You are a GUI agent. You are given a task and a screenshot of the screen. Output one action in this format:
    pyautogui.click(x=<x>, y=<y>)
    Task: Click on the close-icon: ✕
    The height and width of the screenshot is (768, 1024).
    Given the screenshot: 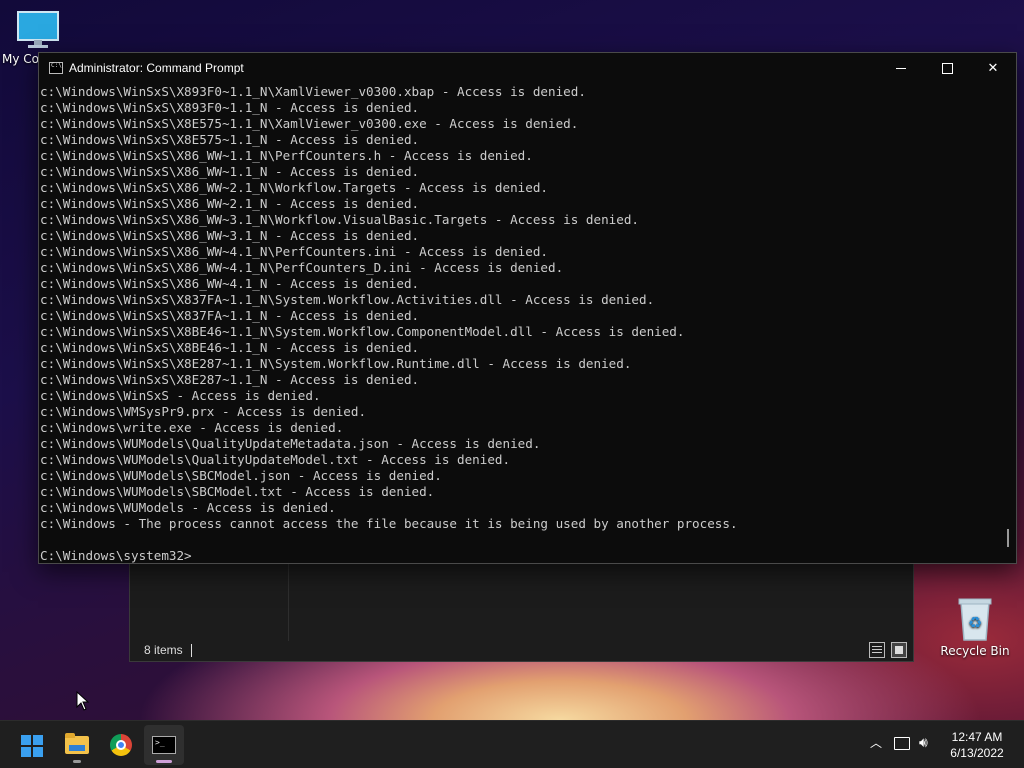 What is the action you would take?
    pyautogui.click(x=993, y=68)
    